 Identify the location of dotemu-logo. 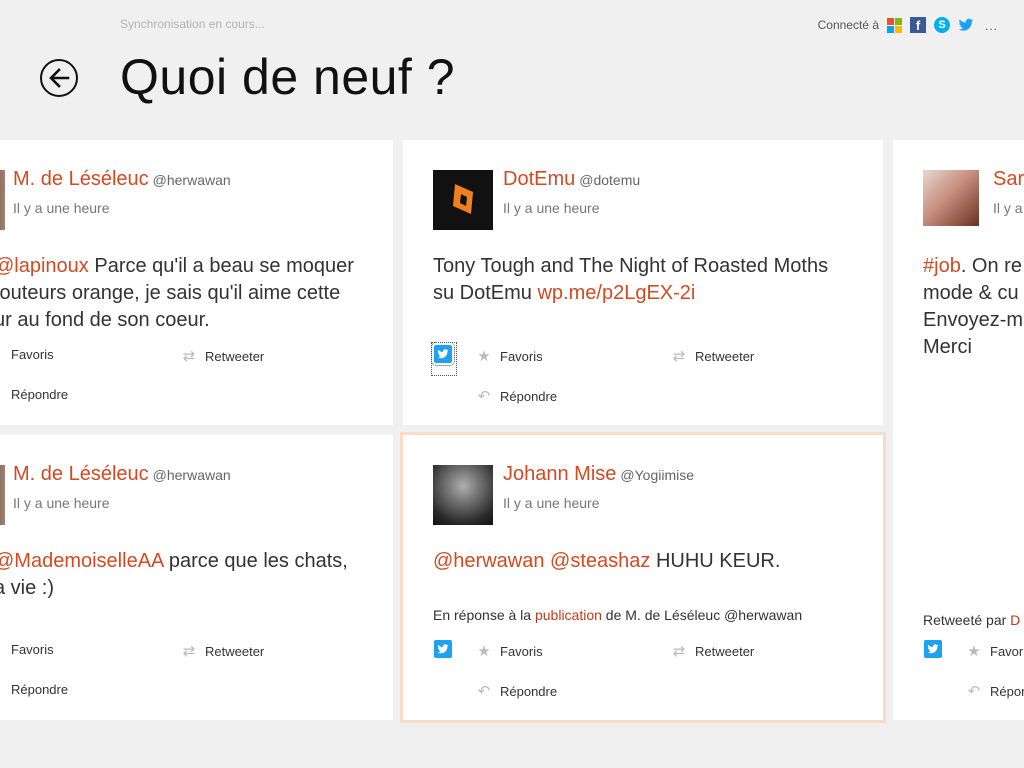
(463, 199).